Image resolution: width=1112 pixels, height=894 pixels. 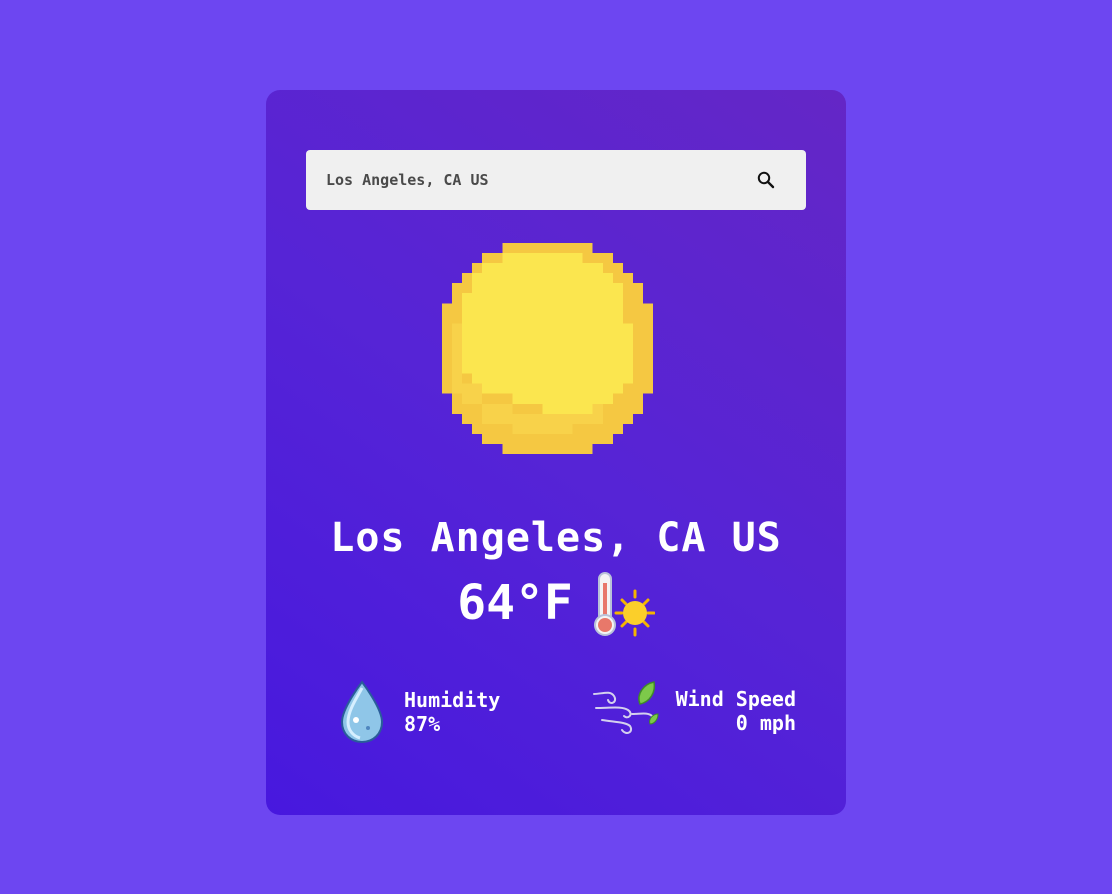 I want to click on water-drop-icon, so click(x=362, y=712).